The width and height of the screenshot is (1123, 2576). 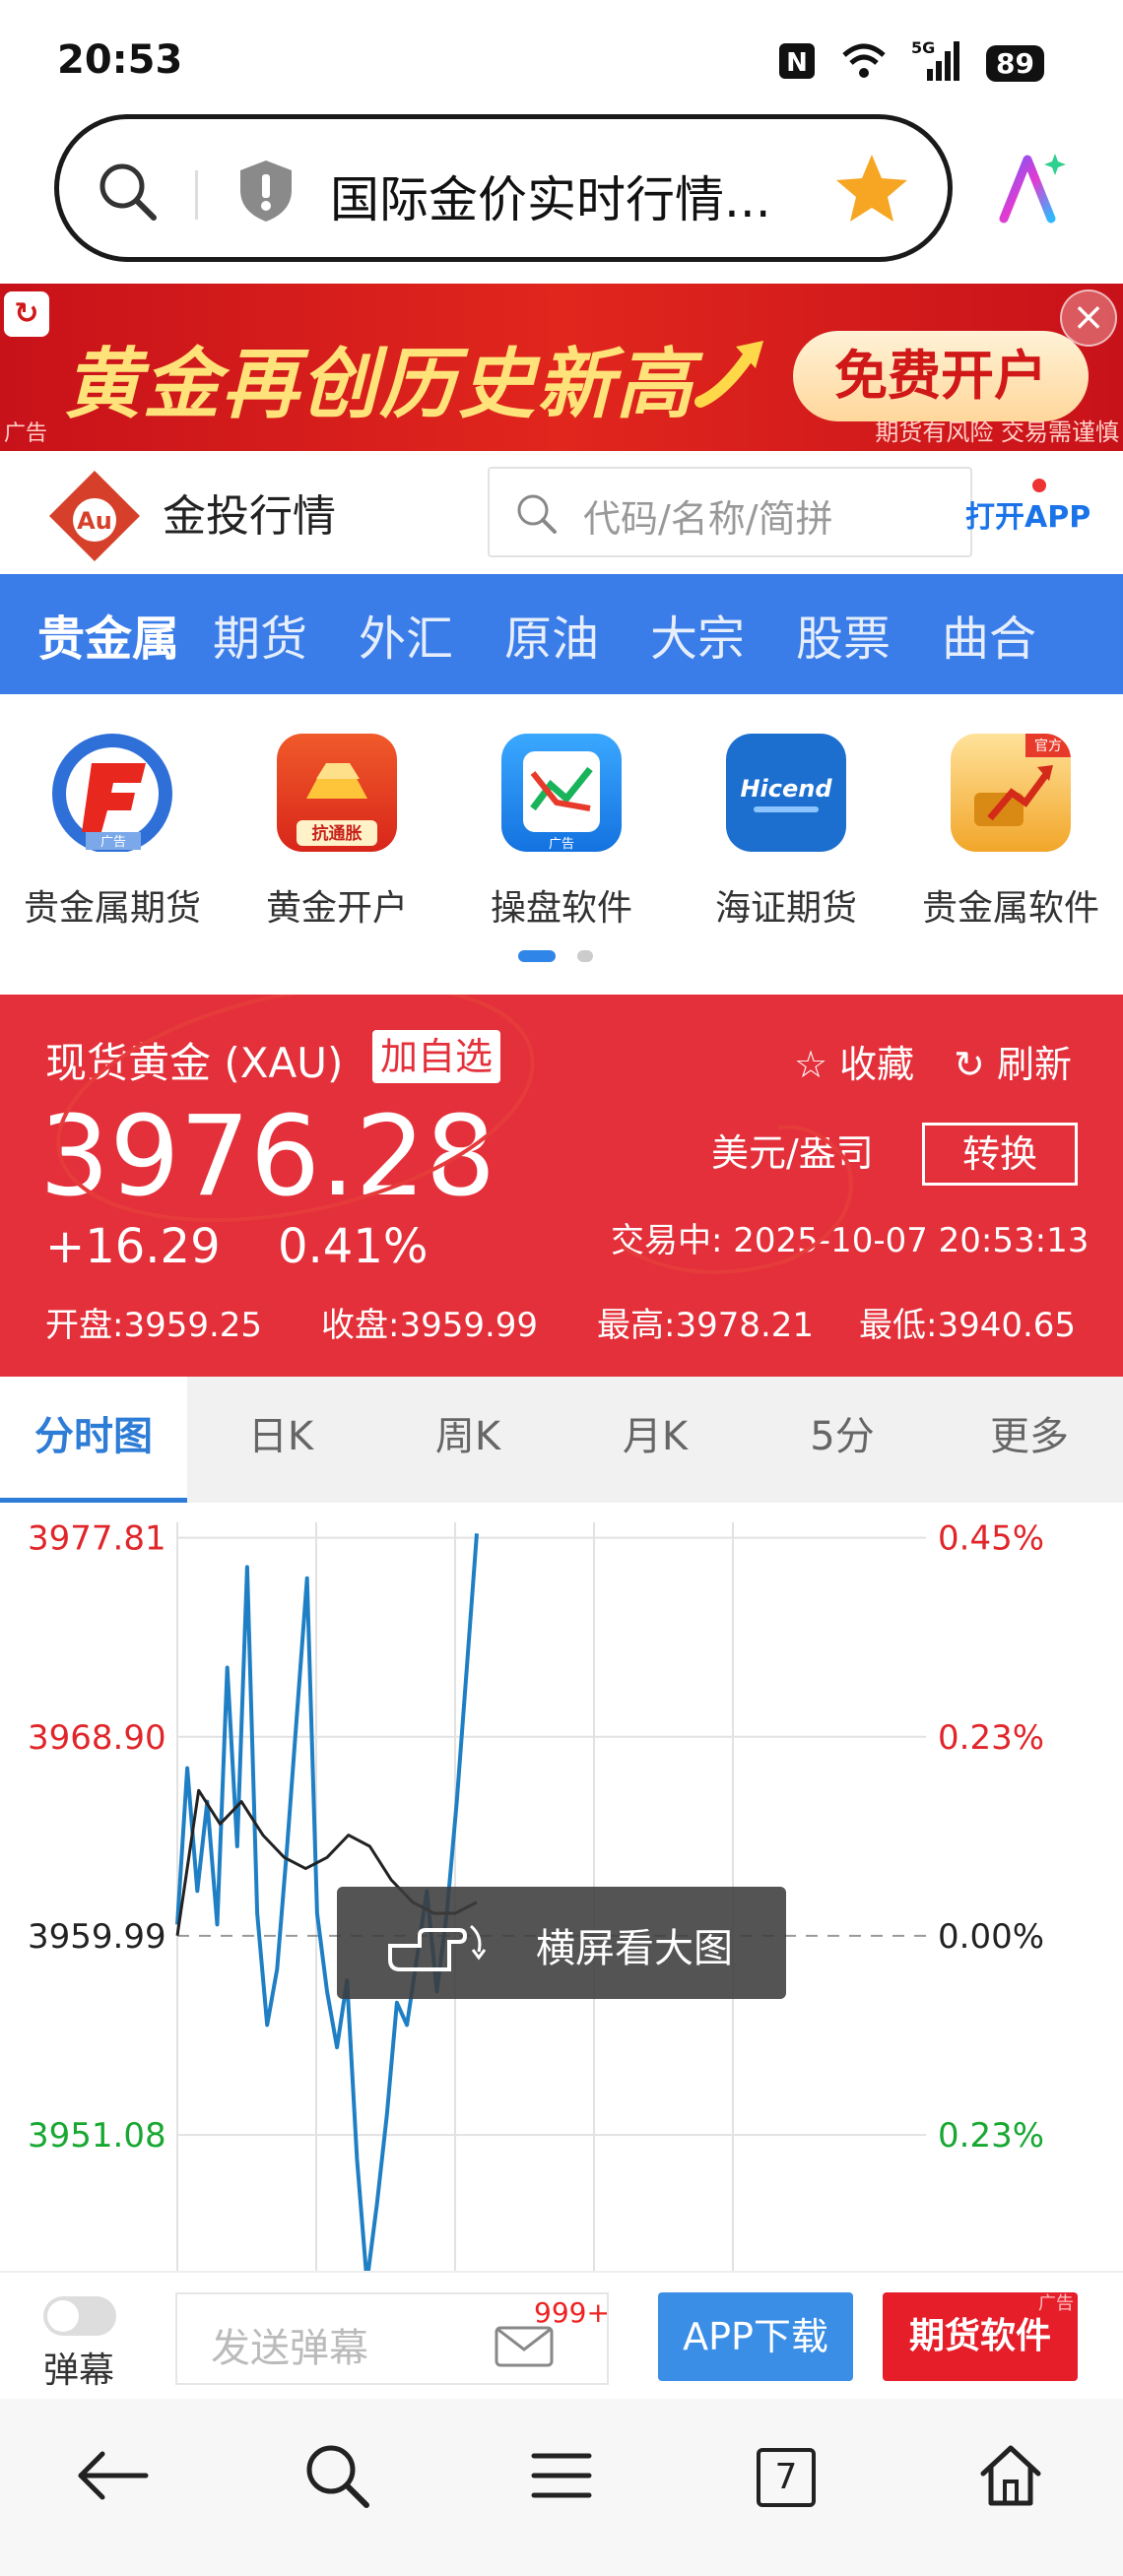 What do you see at coordinates (936, 62) in the screenshot?
I see `signal-icon: 5G` at bounding box center [936, 62].